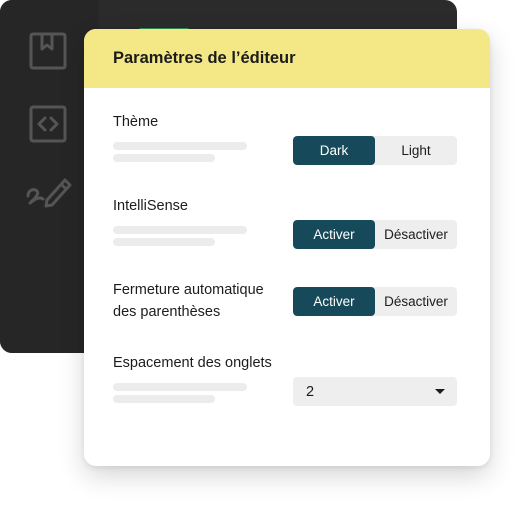 This screenshot has height=508, width=525. Describe the element at coordinates (150, 206) in the screenshot. I see `intellisense-label: IntelliSense` at that location.